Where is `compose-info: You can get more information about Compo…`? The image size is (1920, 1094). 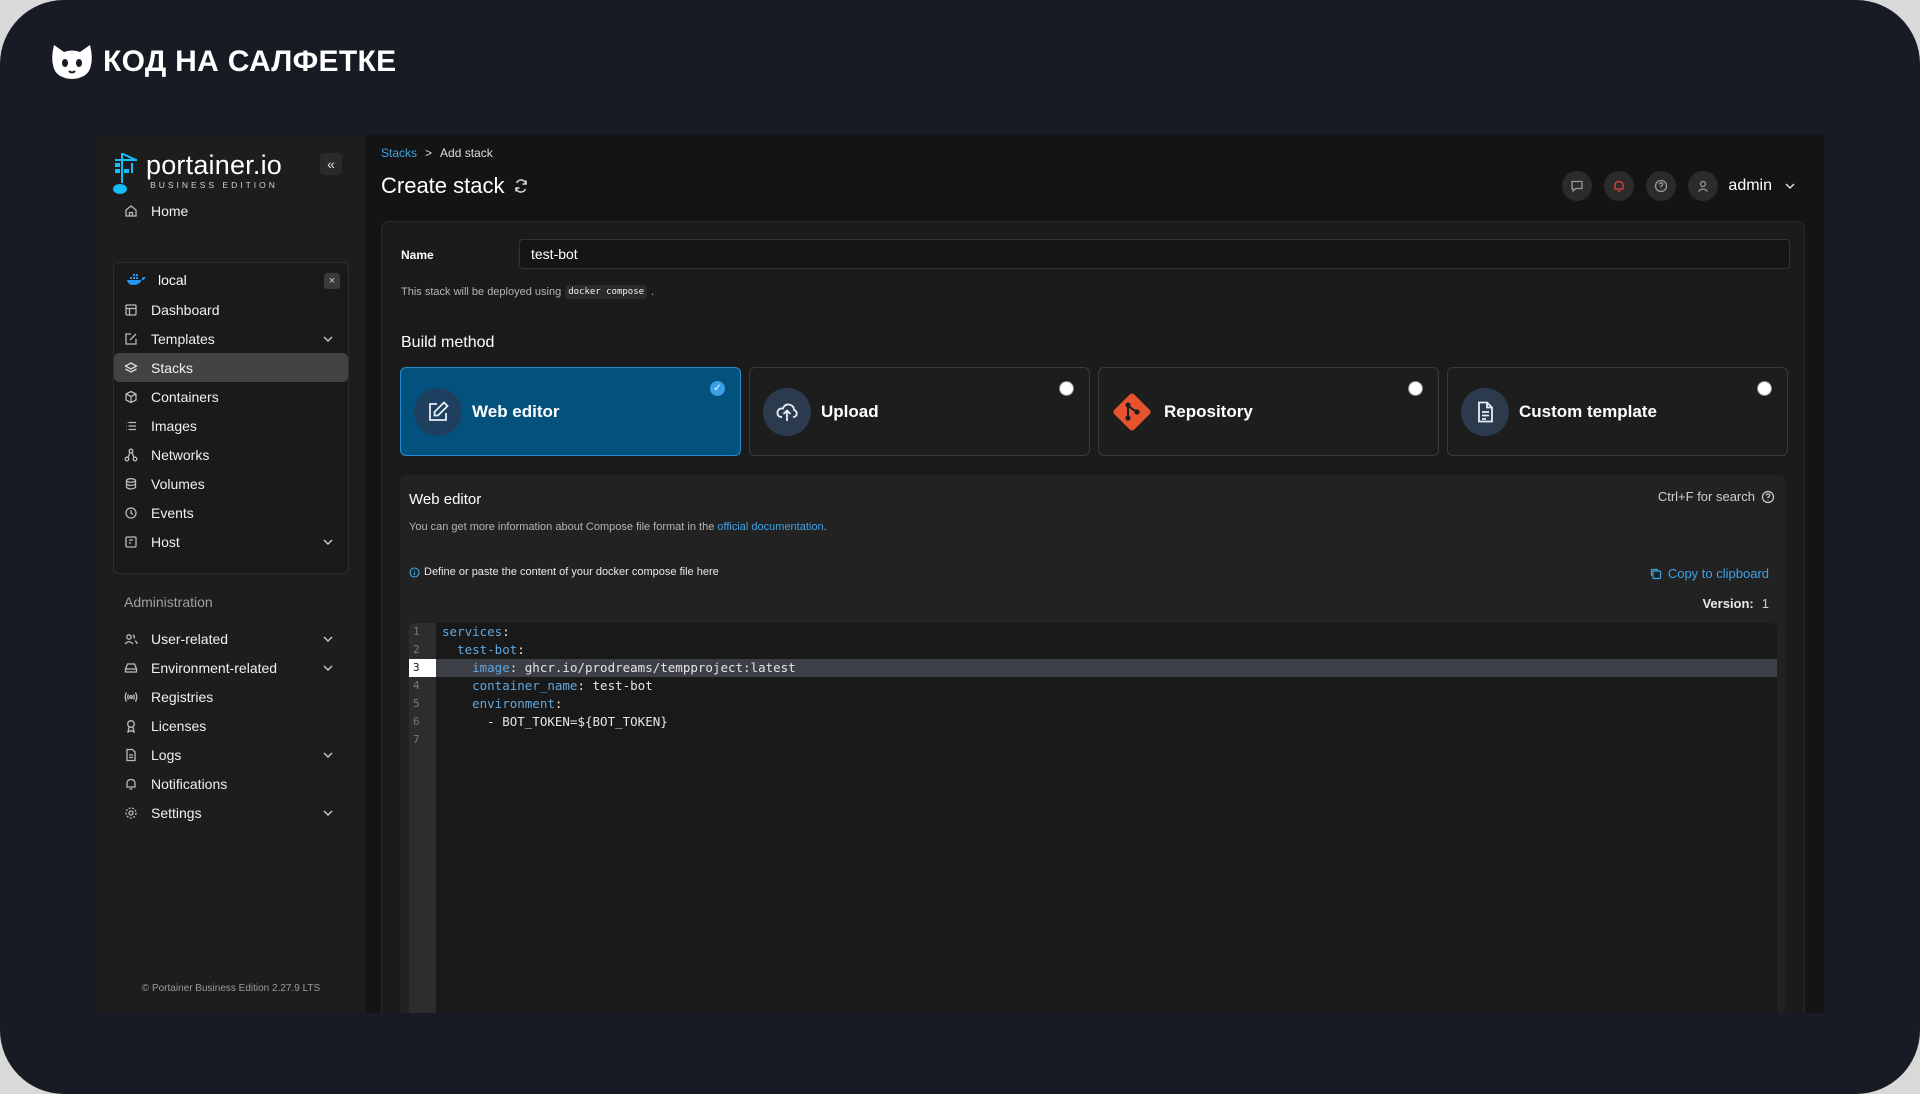 compose-info: You can get more information about Compo… is located at coordinates (618, 527).